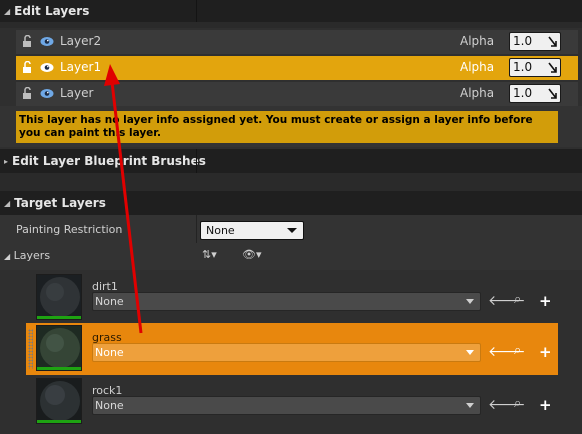 The width and height of the screenshot is (582, 434). I want to click on drag-grip-icon, so click(30, 349).